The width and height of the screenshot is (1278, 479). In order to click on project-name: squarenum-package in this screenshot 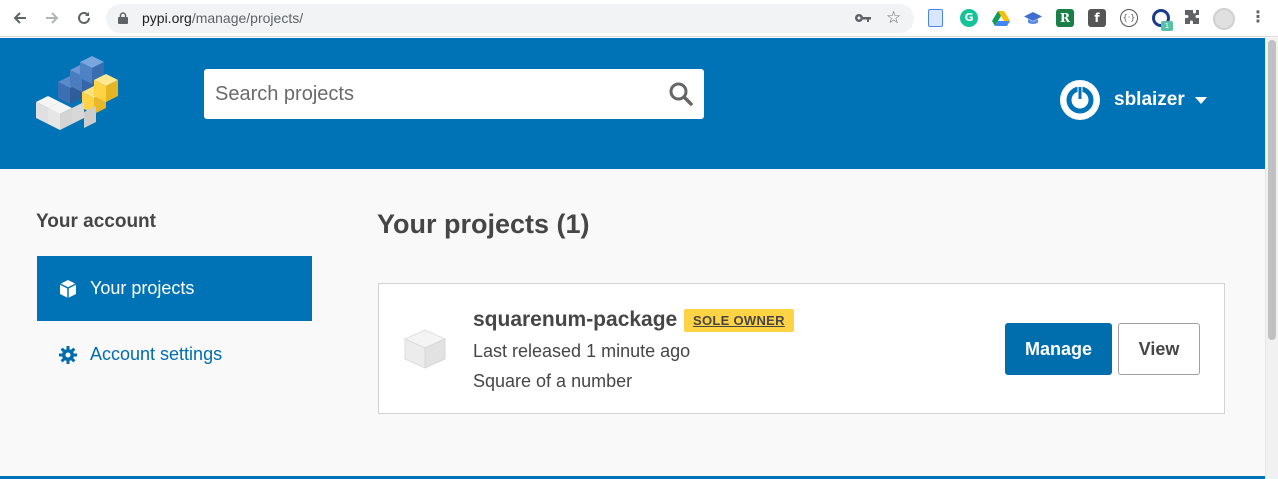, I will do `click(575, 320)`.